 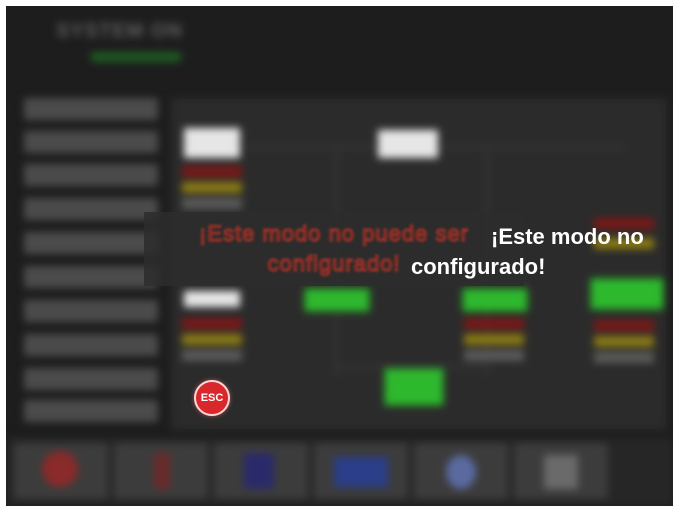 What do you see at coordinates (136, 57) in the screenshot?
I see `system-status-bar` at bounding box center [136, 57].